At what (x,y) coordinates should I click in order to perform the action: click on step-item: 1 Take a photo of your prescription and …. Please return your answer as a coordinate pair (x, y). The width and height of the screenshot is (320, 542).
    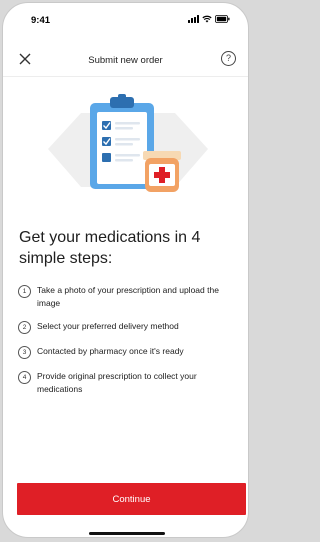
    Looking at the image, I should click on (129, 296).